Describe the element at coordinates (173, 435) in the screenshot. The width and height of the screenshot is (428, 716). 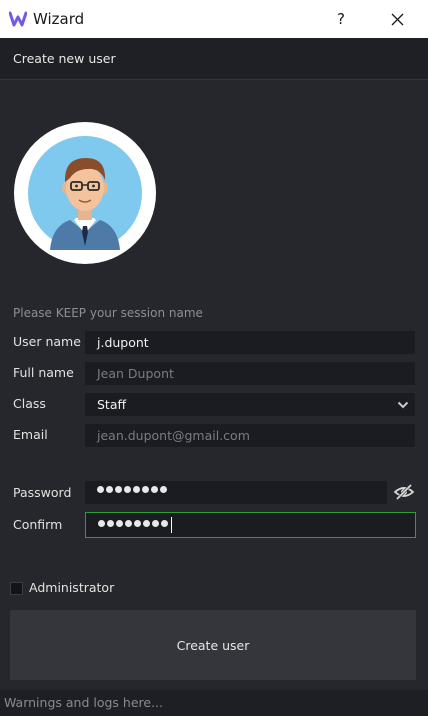
I see `email-placeholder: jean.dupont@gmail.com` at that location.